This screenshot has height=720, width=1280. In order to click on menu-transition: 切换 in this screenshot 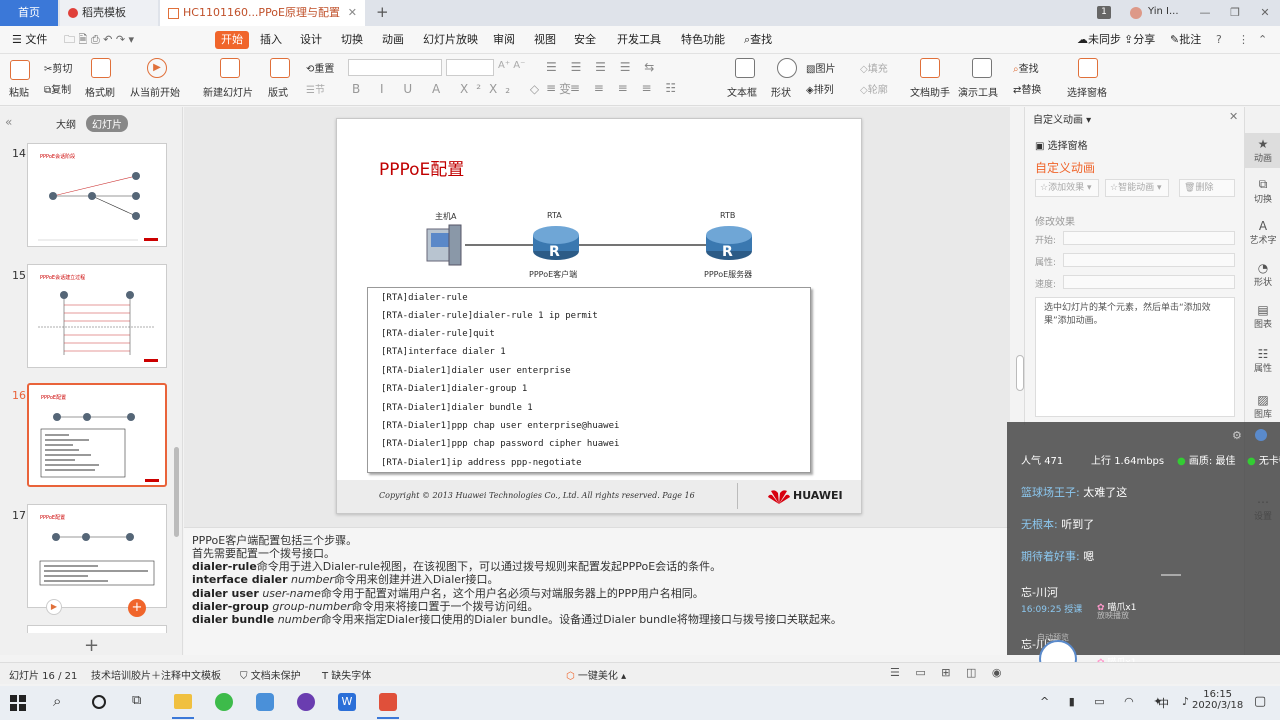, I will do `click(352, 40)`.